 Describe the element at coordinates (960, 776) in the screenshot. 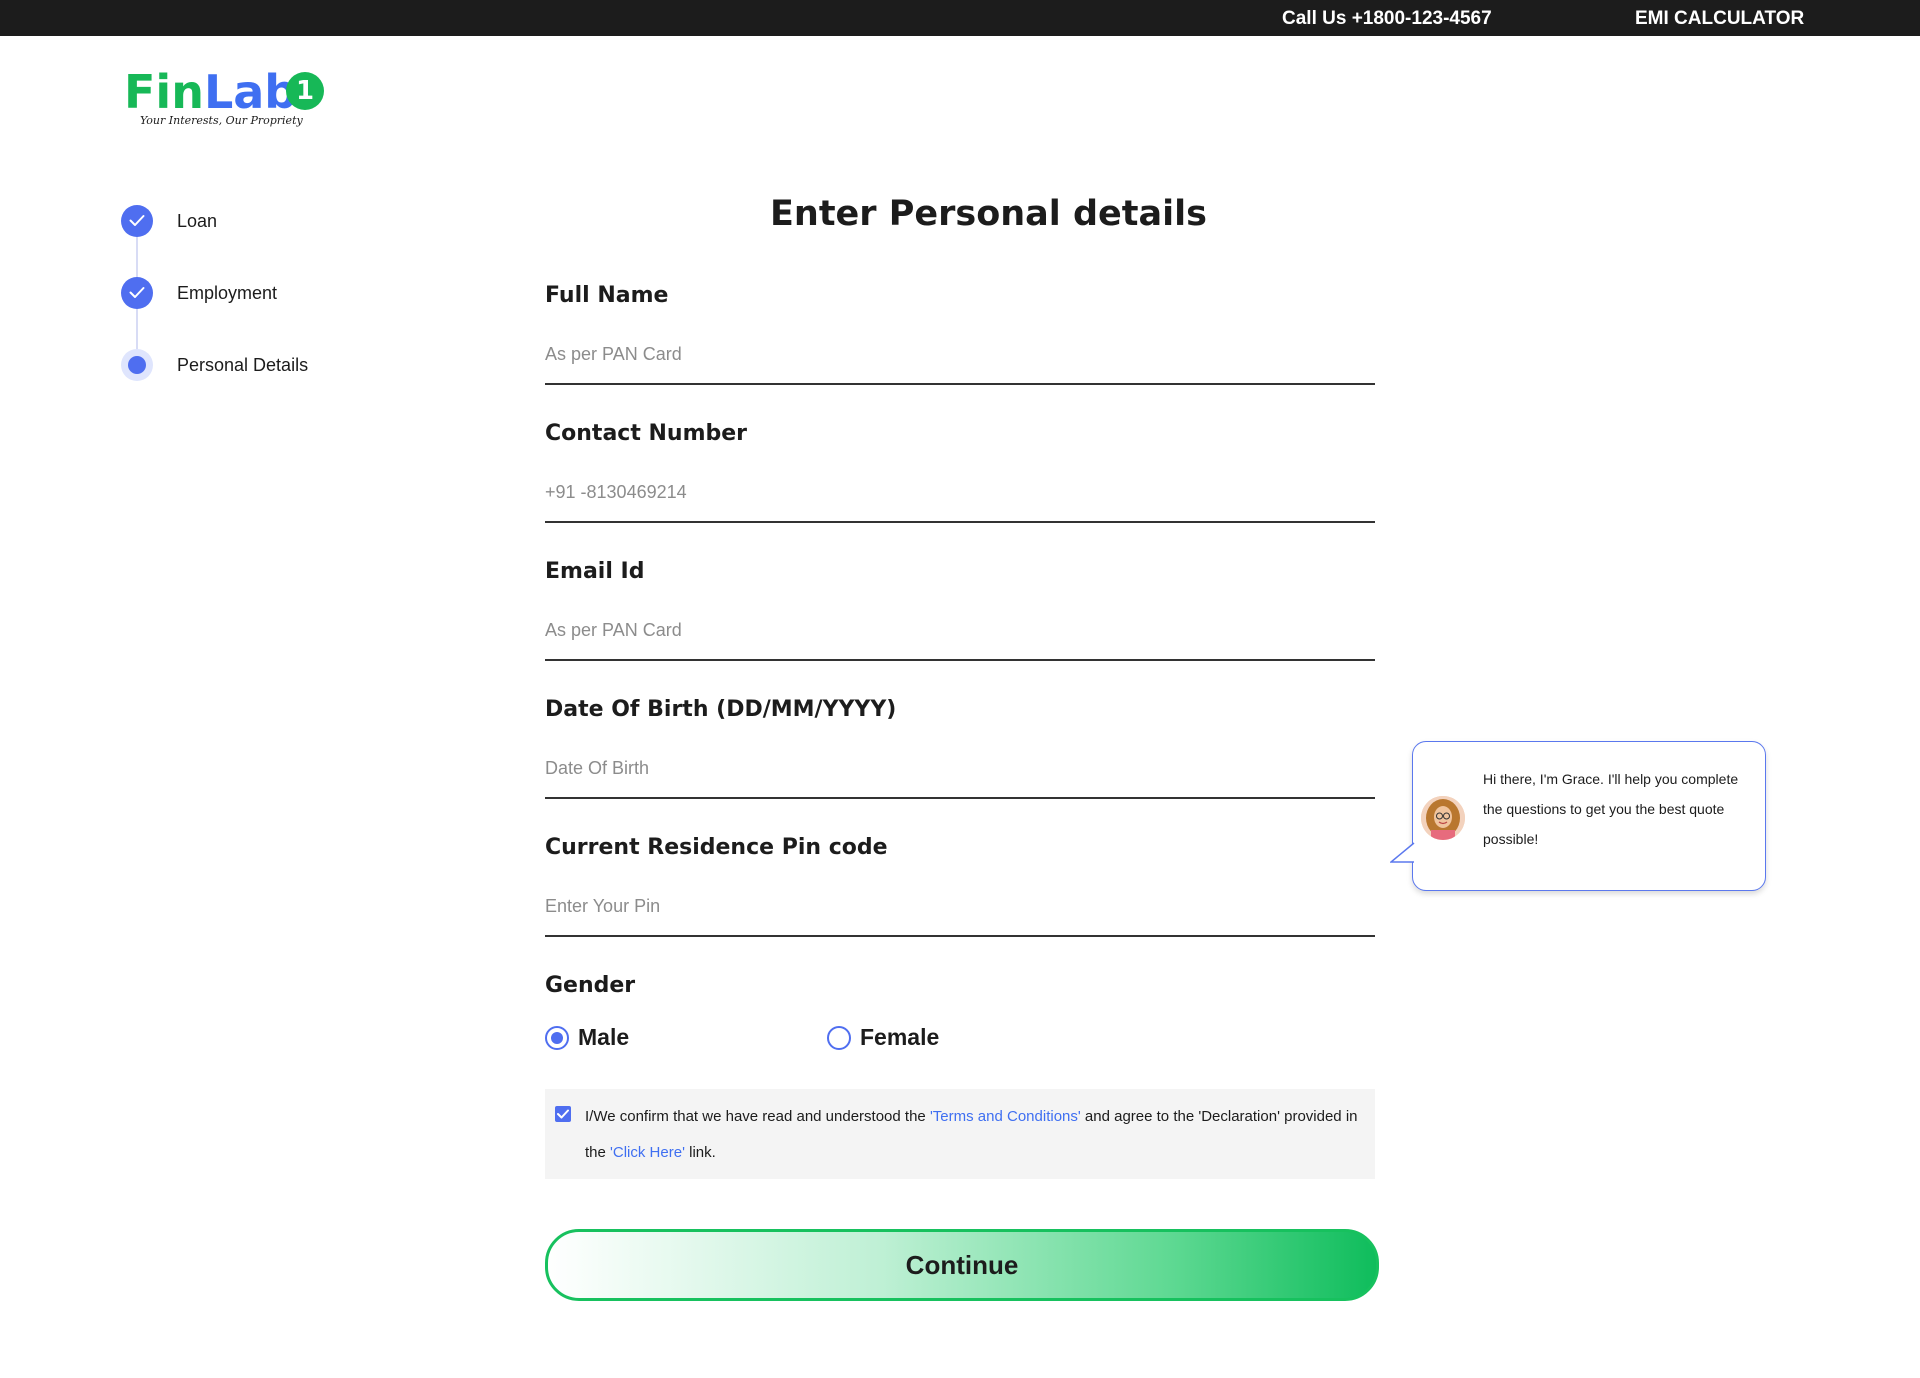

I see `dob-input` at that location.